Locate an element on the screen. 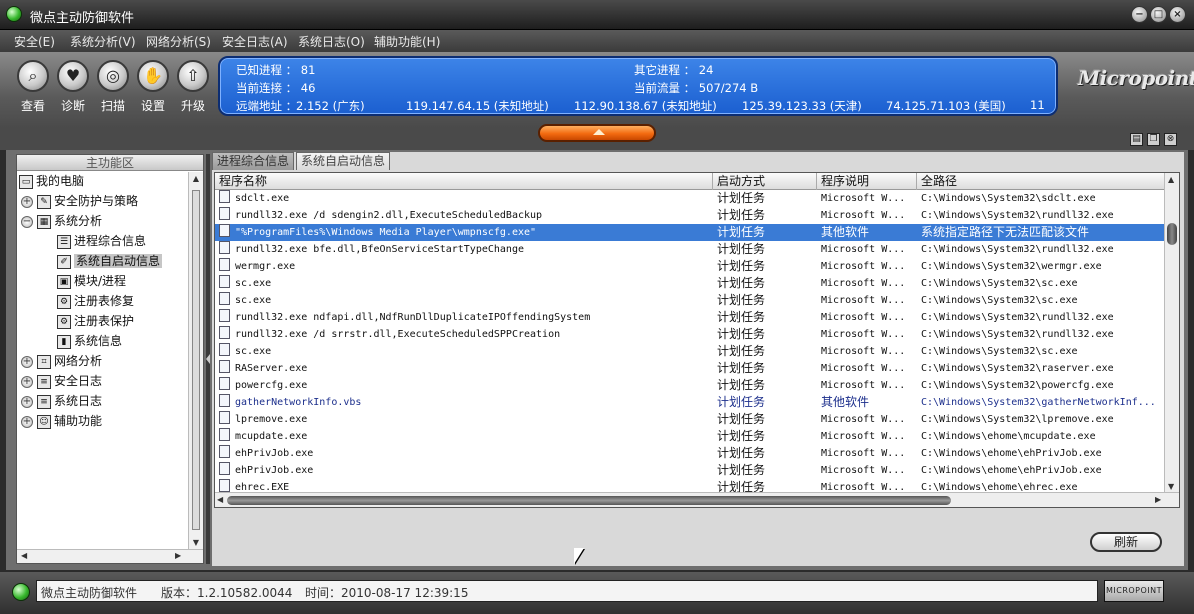 This screenshot has width=1194, height=614. menu-system-analysis: 系统分析(V) is located at coordinates (103, 41).